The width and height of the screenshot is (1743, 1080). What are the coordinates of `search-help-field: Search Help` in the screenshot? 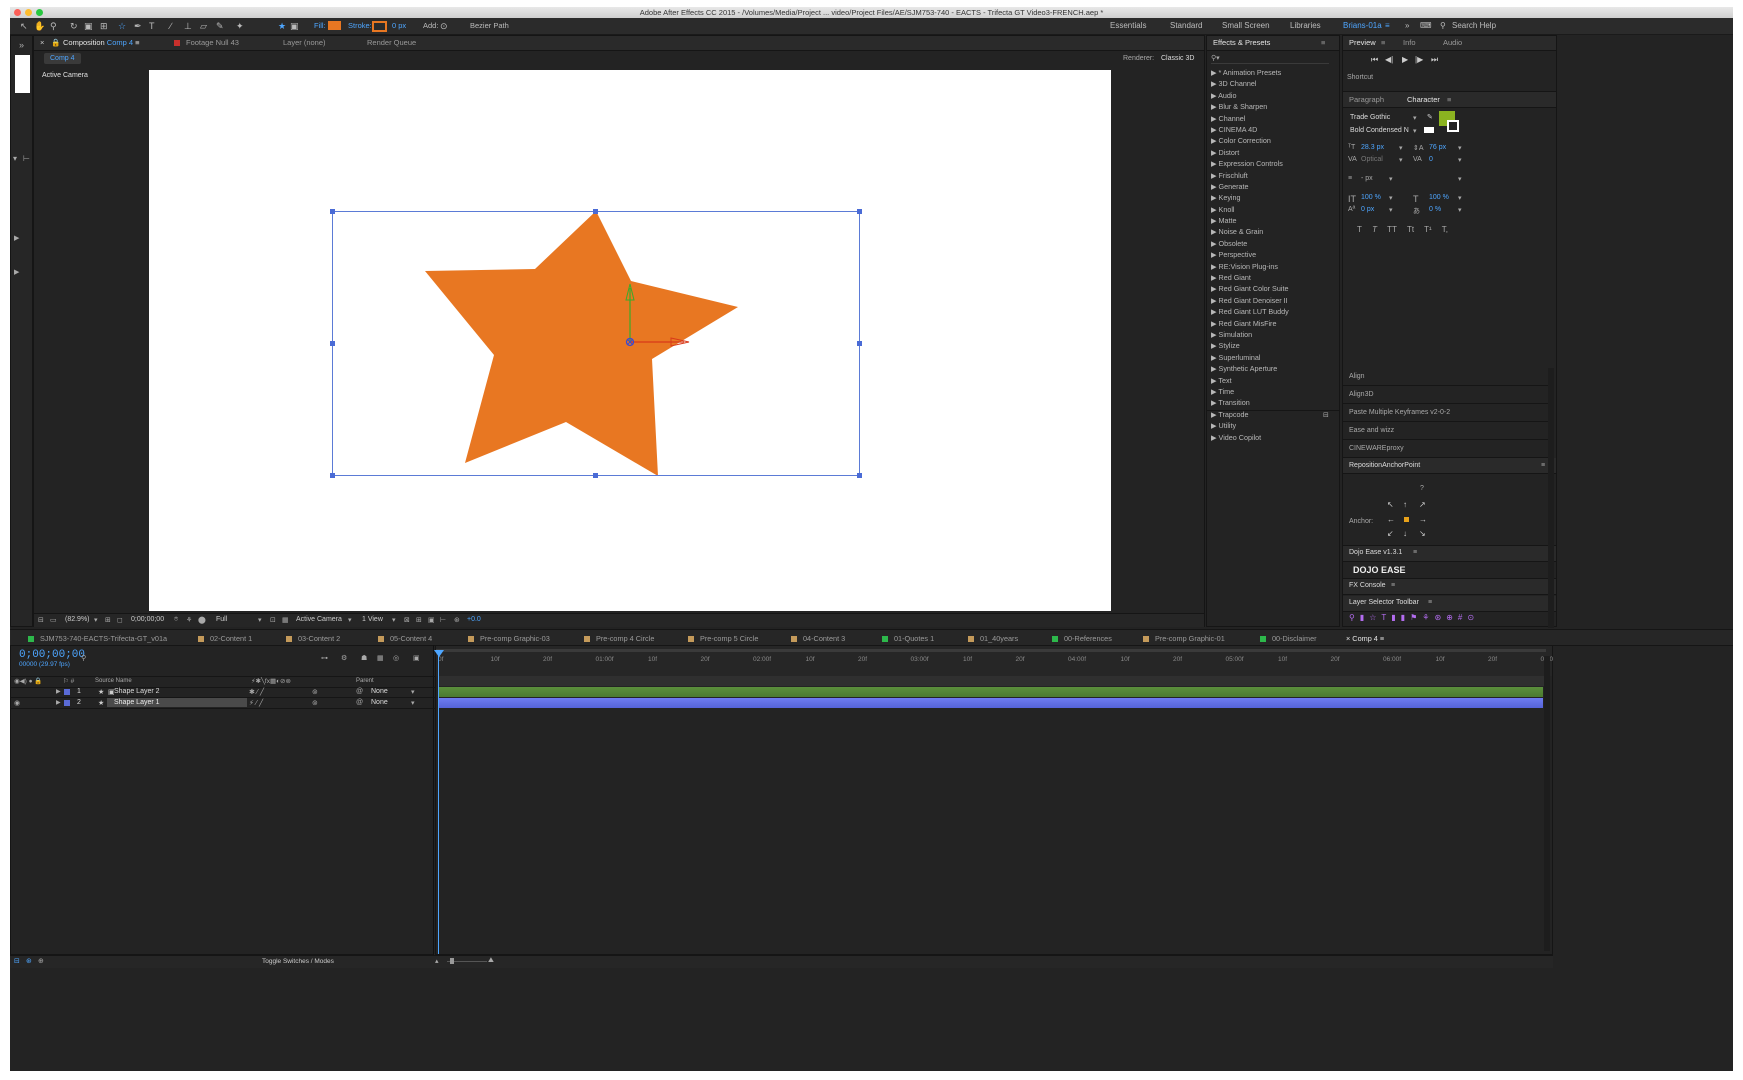 It's located at (1474, 25).